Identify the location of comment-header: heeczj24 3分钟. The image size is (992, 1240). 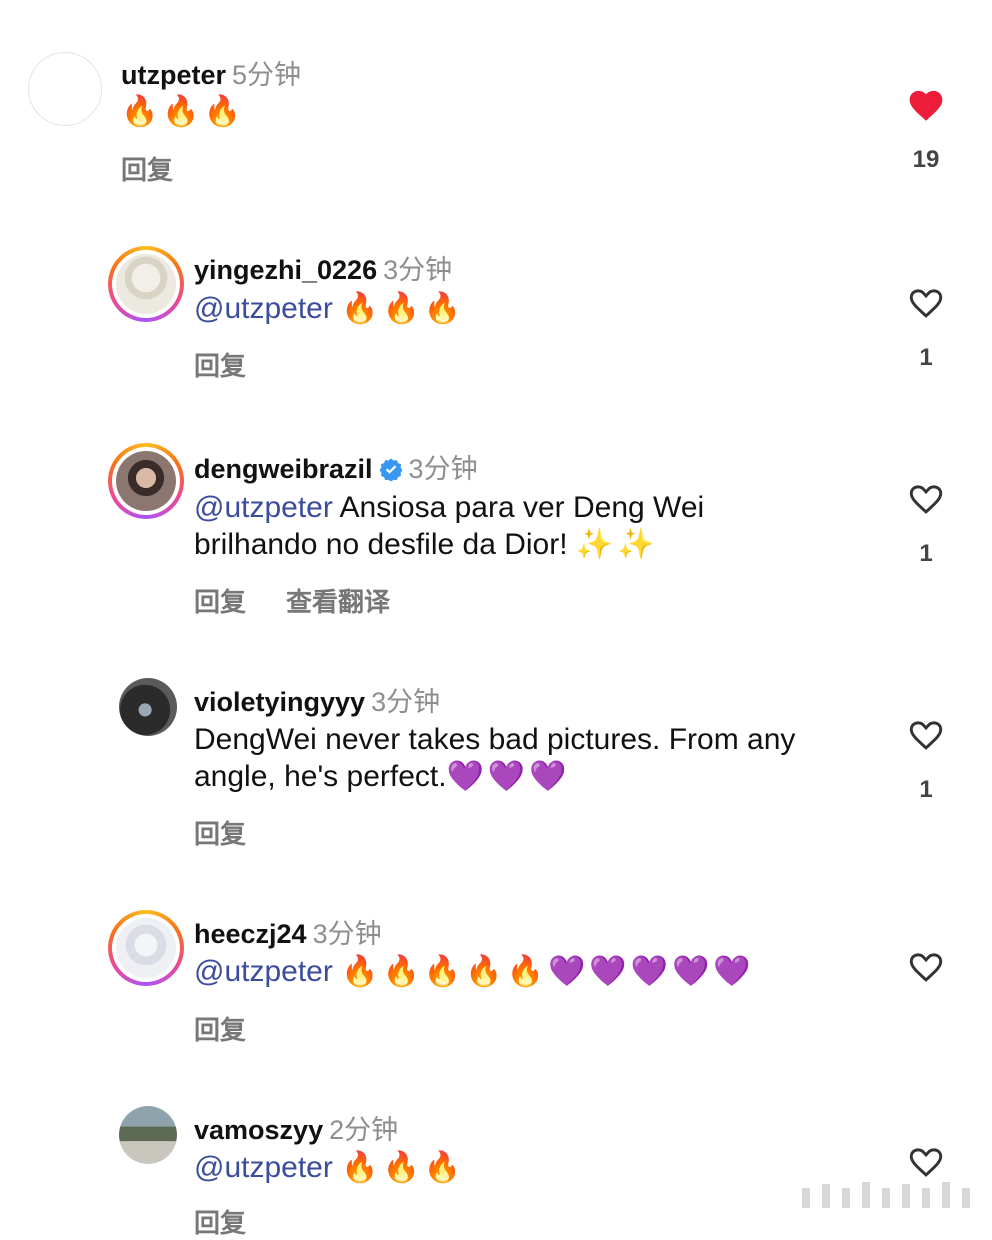
(288, 931).